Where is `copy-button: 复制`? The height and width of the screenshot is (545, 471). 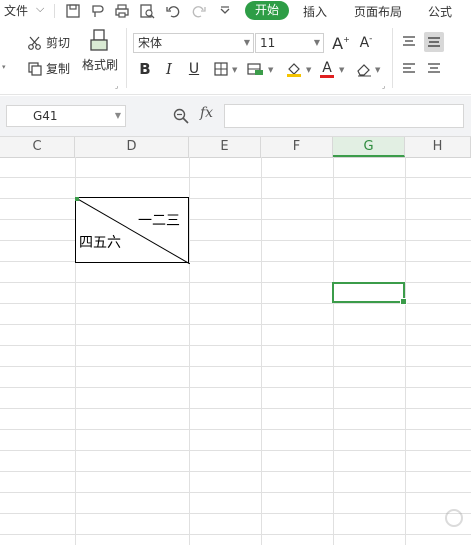 copy-button: 复制 is located at coordinates (48, 68).